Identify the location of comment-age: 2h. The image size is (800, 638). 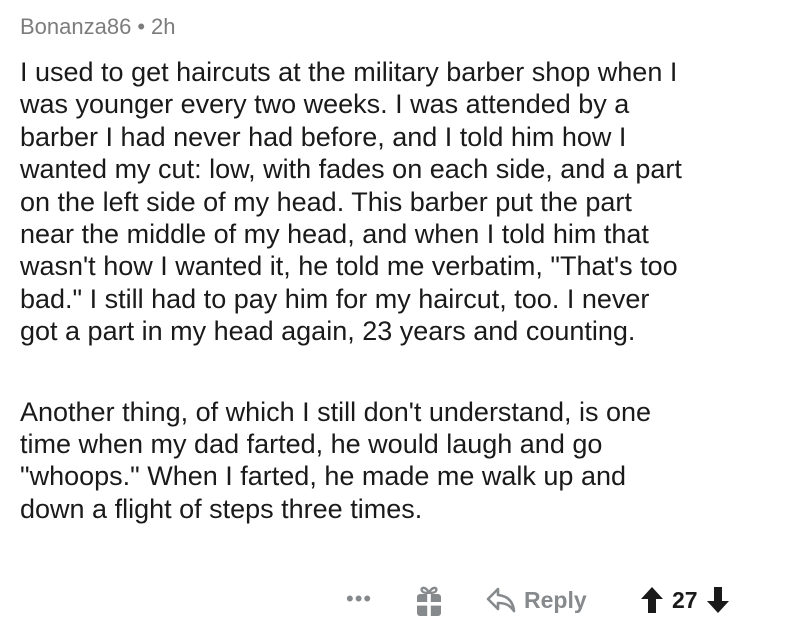
(163, 26).